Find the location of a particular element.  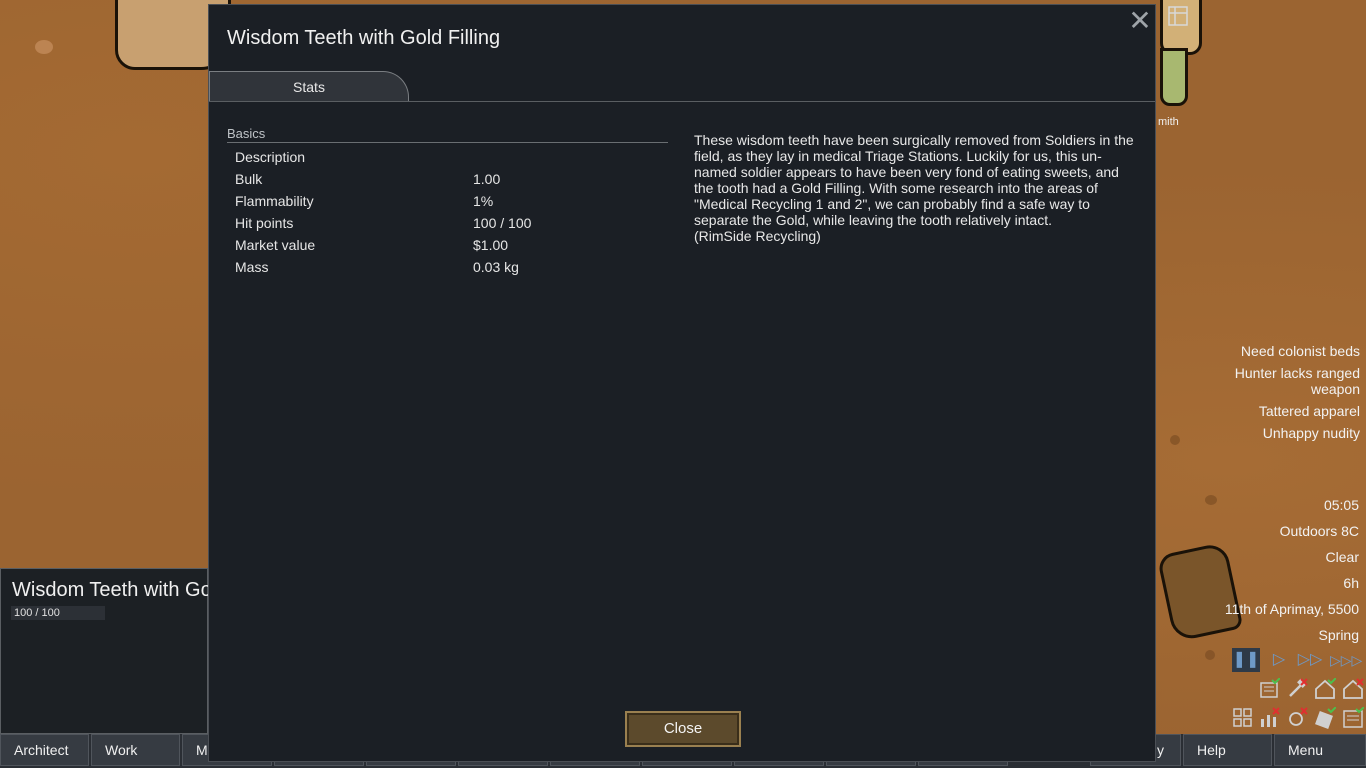

tab-work: Work is located at coordinates (135, 750).